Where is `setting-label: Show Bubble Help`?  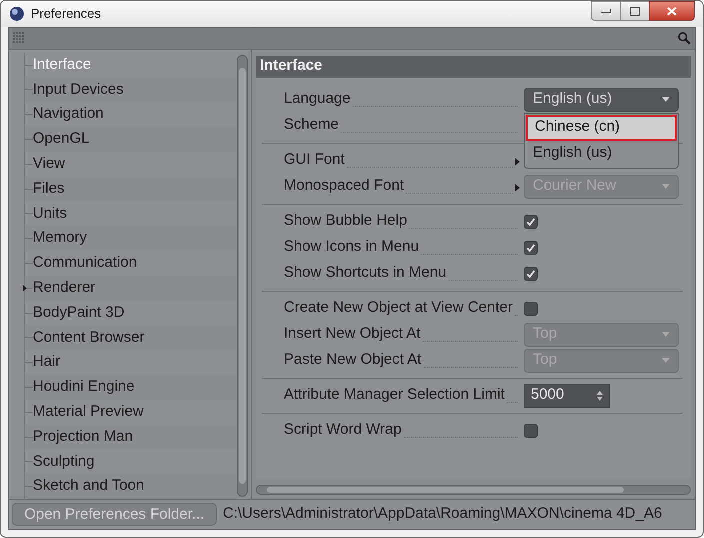
setting-label: Show Bubble Help is located at coordinates (346, 221).